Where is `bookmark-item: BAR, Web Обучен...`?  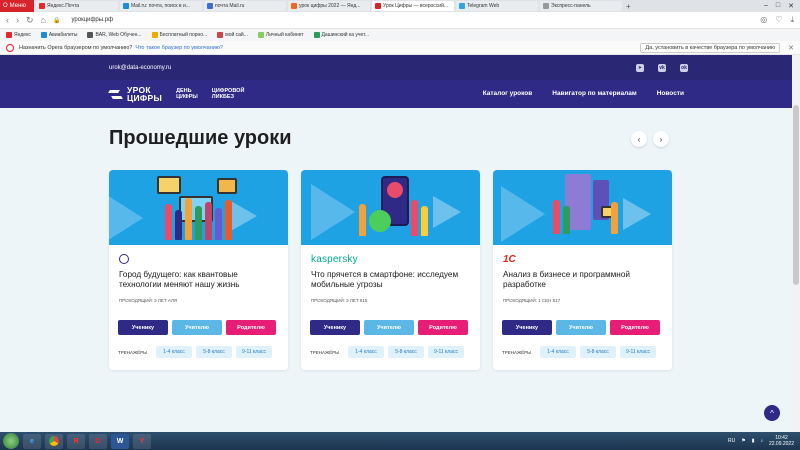
bookmark-item: BAR, Web Обучен... is located at coordinates (114, 35).